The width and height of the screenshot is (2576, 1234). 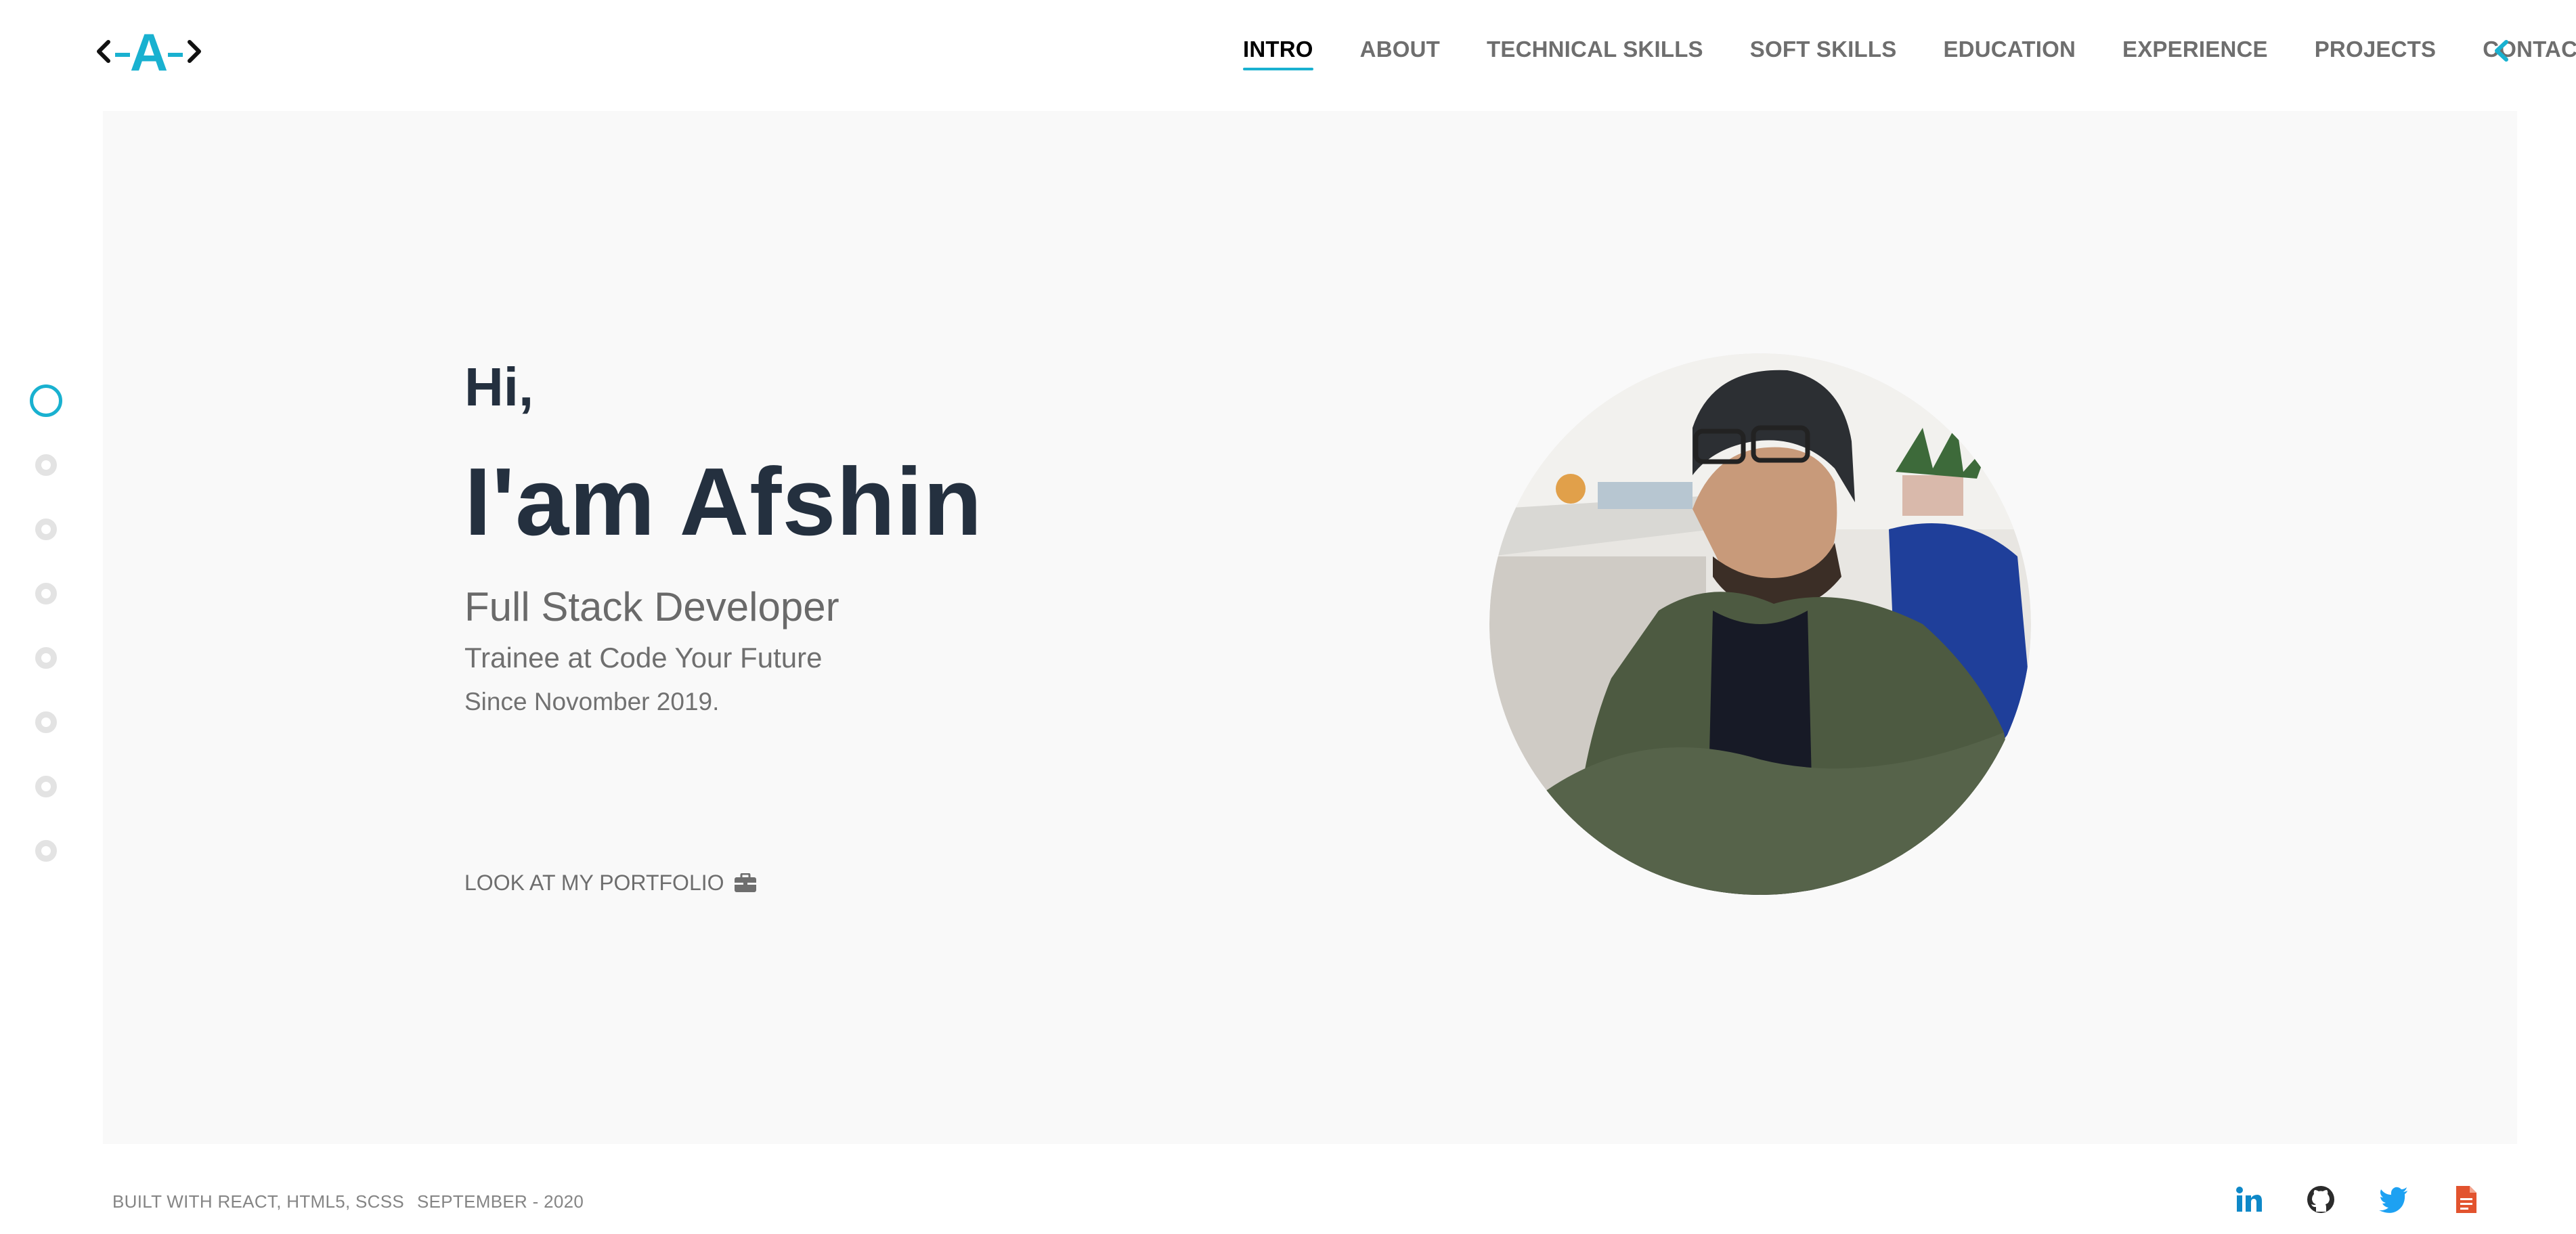 I want to click on profile-photo, so click(x=1760, y=624).